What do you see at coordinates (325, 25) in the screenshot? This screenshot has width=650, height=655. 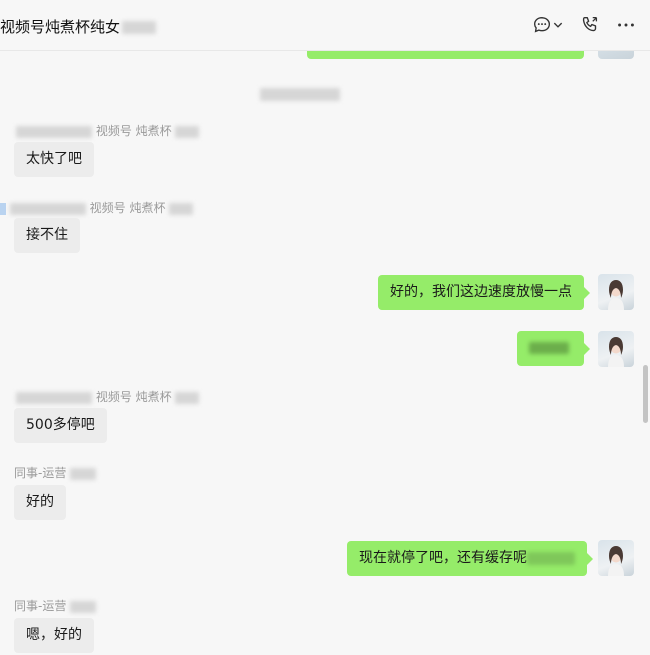 I see `chat-header: 视频号炖煮杯纯女` at bounding box center [325, 25].